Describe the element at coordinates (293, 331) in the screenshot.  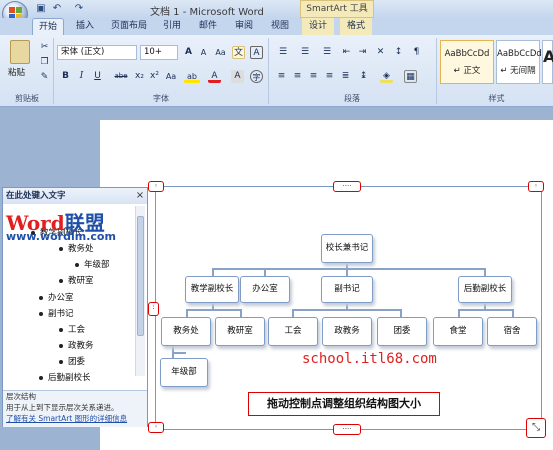
I see `org-node-level2: 工会` at that location.